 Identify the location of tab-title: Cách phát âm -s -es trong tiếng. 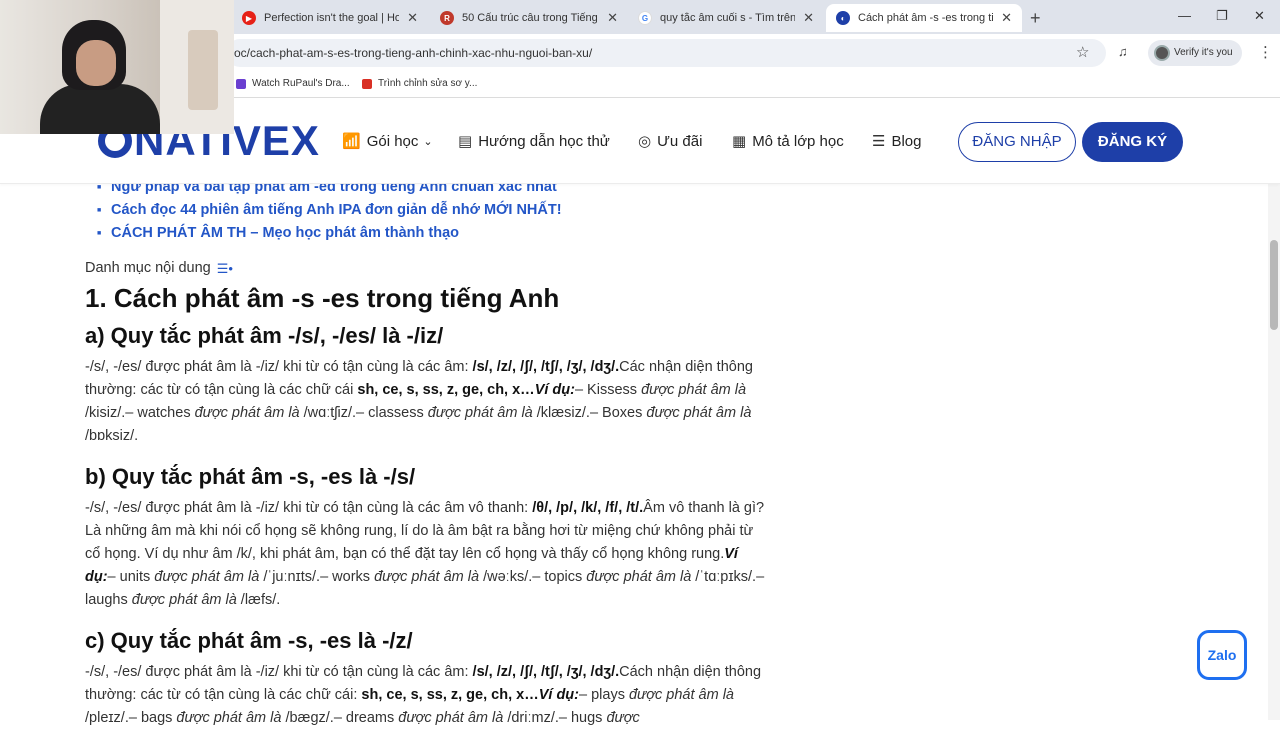
(926, 18).